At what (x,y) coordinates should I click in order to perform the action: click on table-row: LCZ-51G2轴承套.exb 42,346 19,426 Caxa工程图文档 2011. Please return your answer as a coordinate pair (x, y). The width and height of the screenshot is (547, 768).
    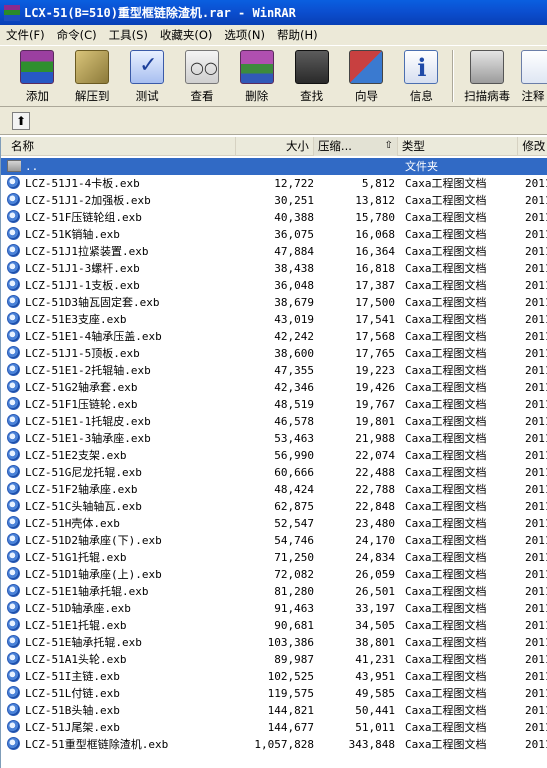
    Looking at the image, I should click on (274, 387).